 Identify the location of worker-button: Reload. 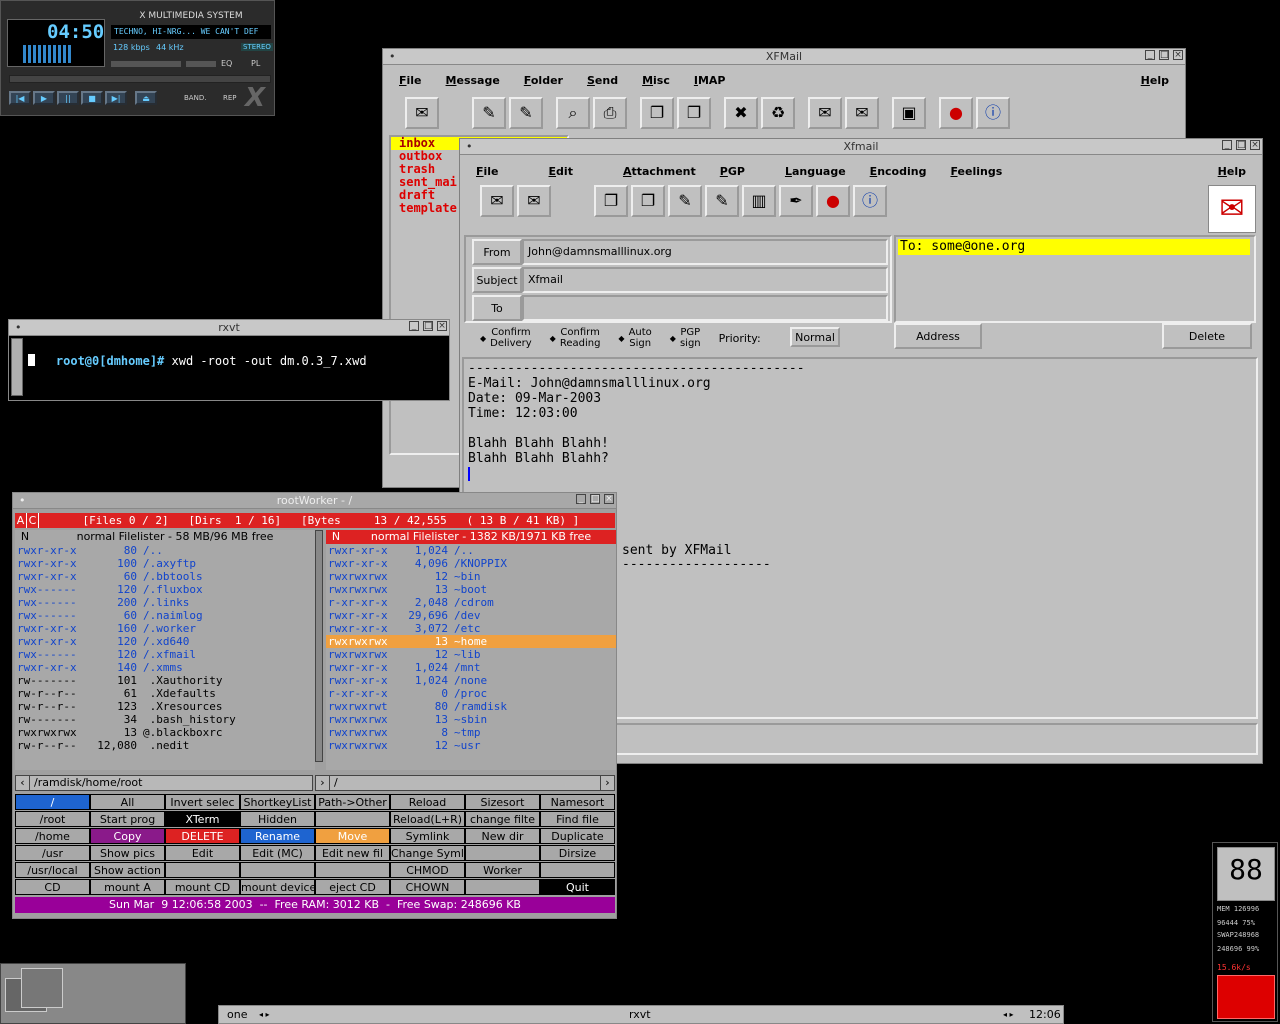
(427, 802).